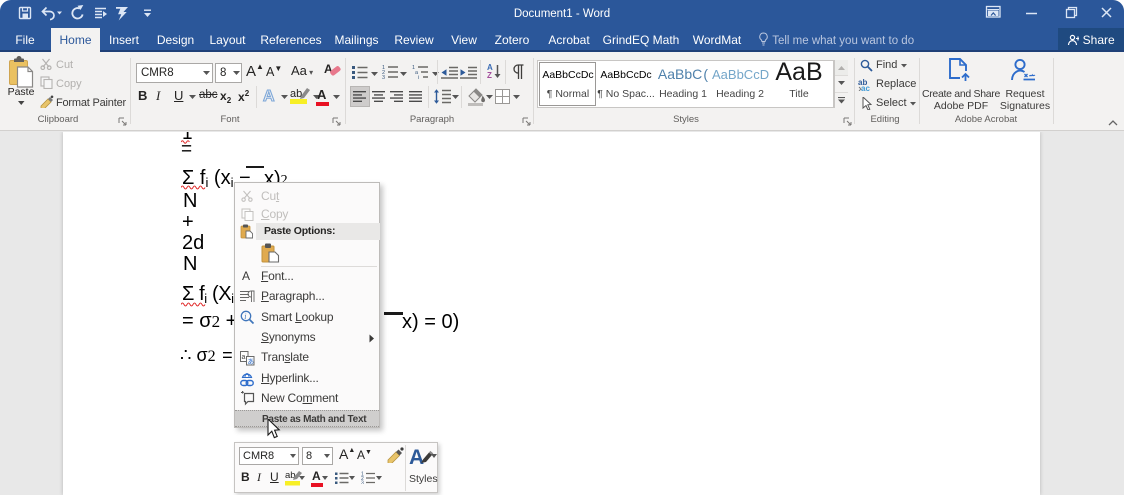  Describe the element at coordinates (865, 87) in the screenshot. I see `svg-text: ac` at that location.